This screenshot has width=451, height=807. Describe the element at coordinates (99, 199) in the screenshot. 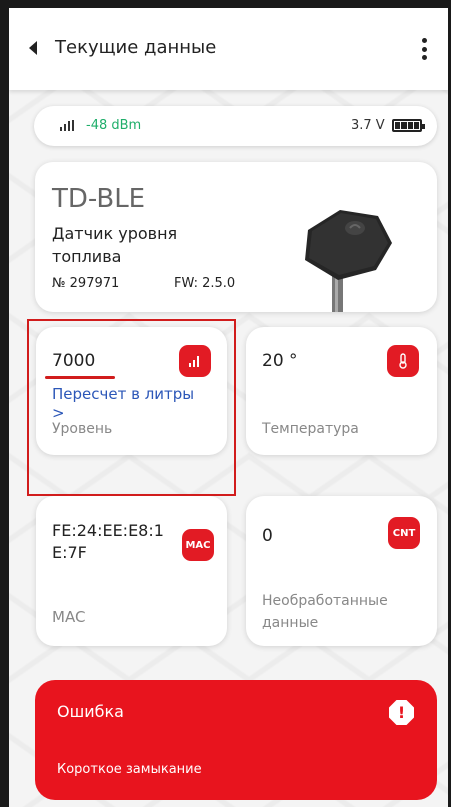

I see `device-model: TD-BLE` at that location.